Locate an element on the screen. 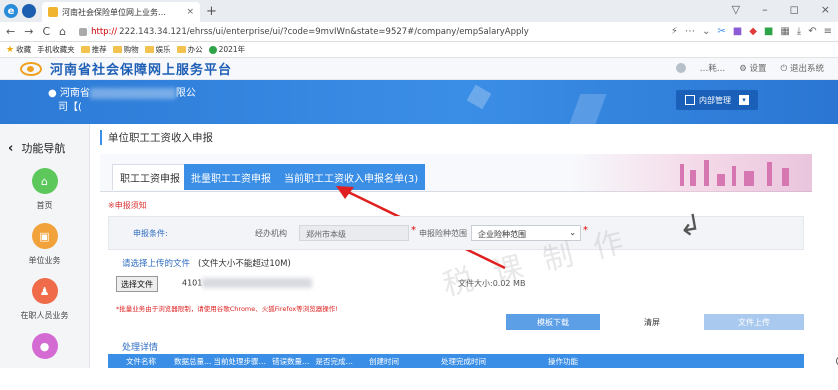  sidebar-item-more: ● is located at coordinates (44, 349).